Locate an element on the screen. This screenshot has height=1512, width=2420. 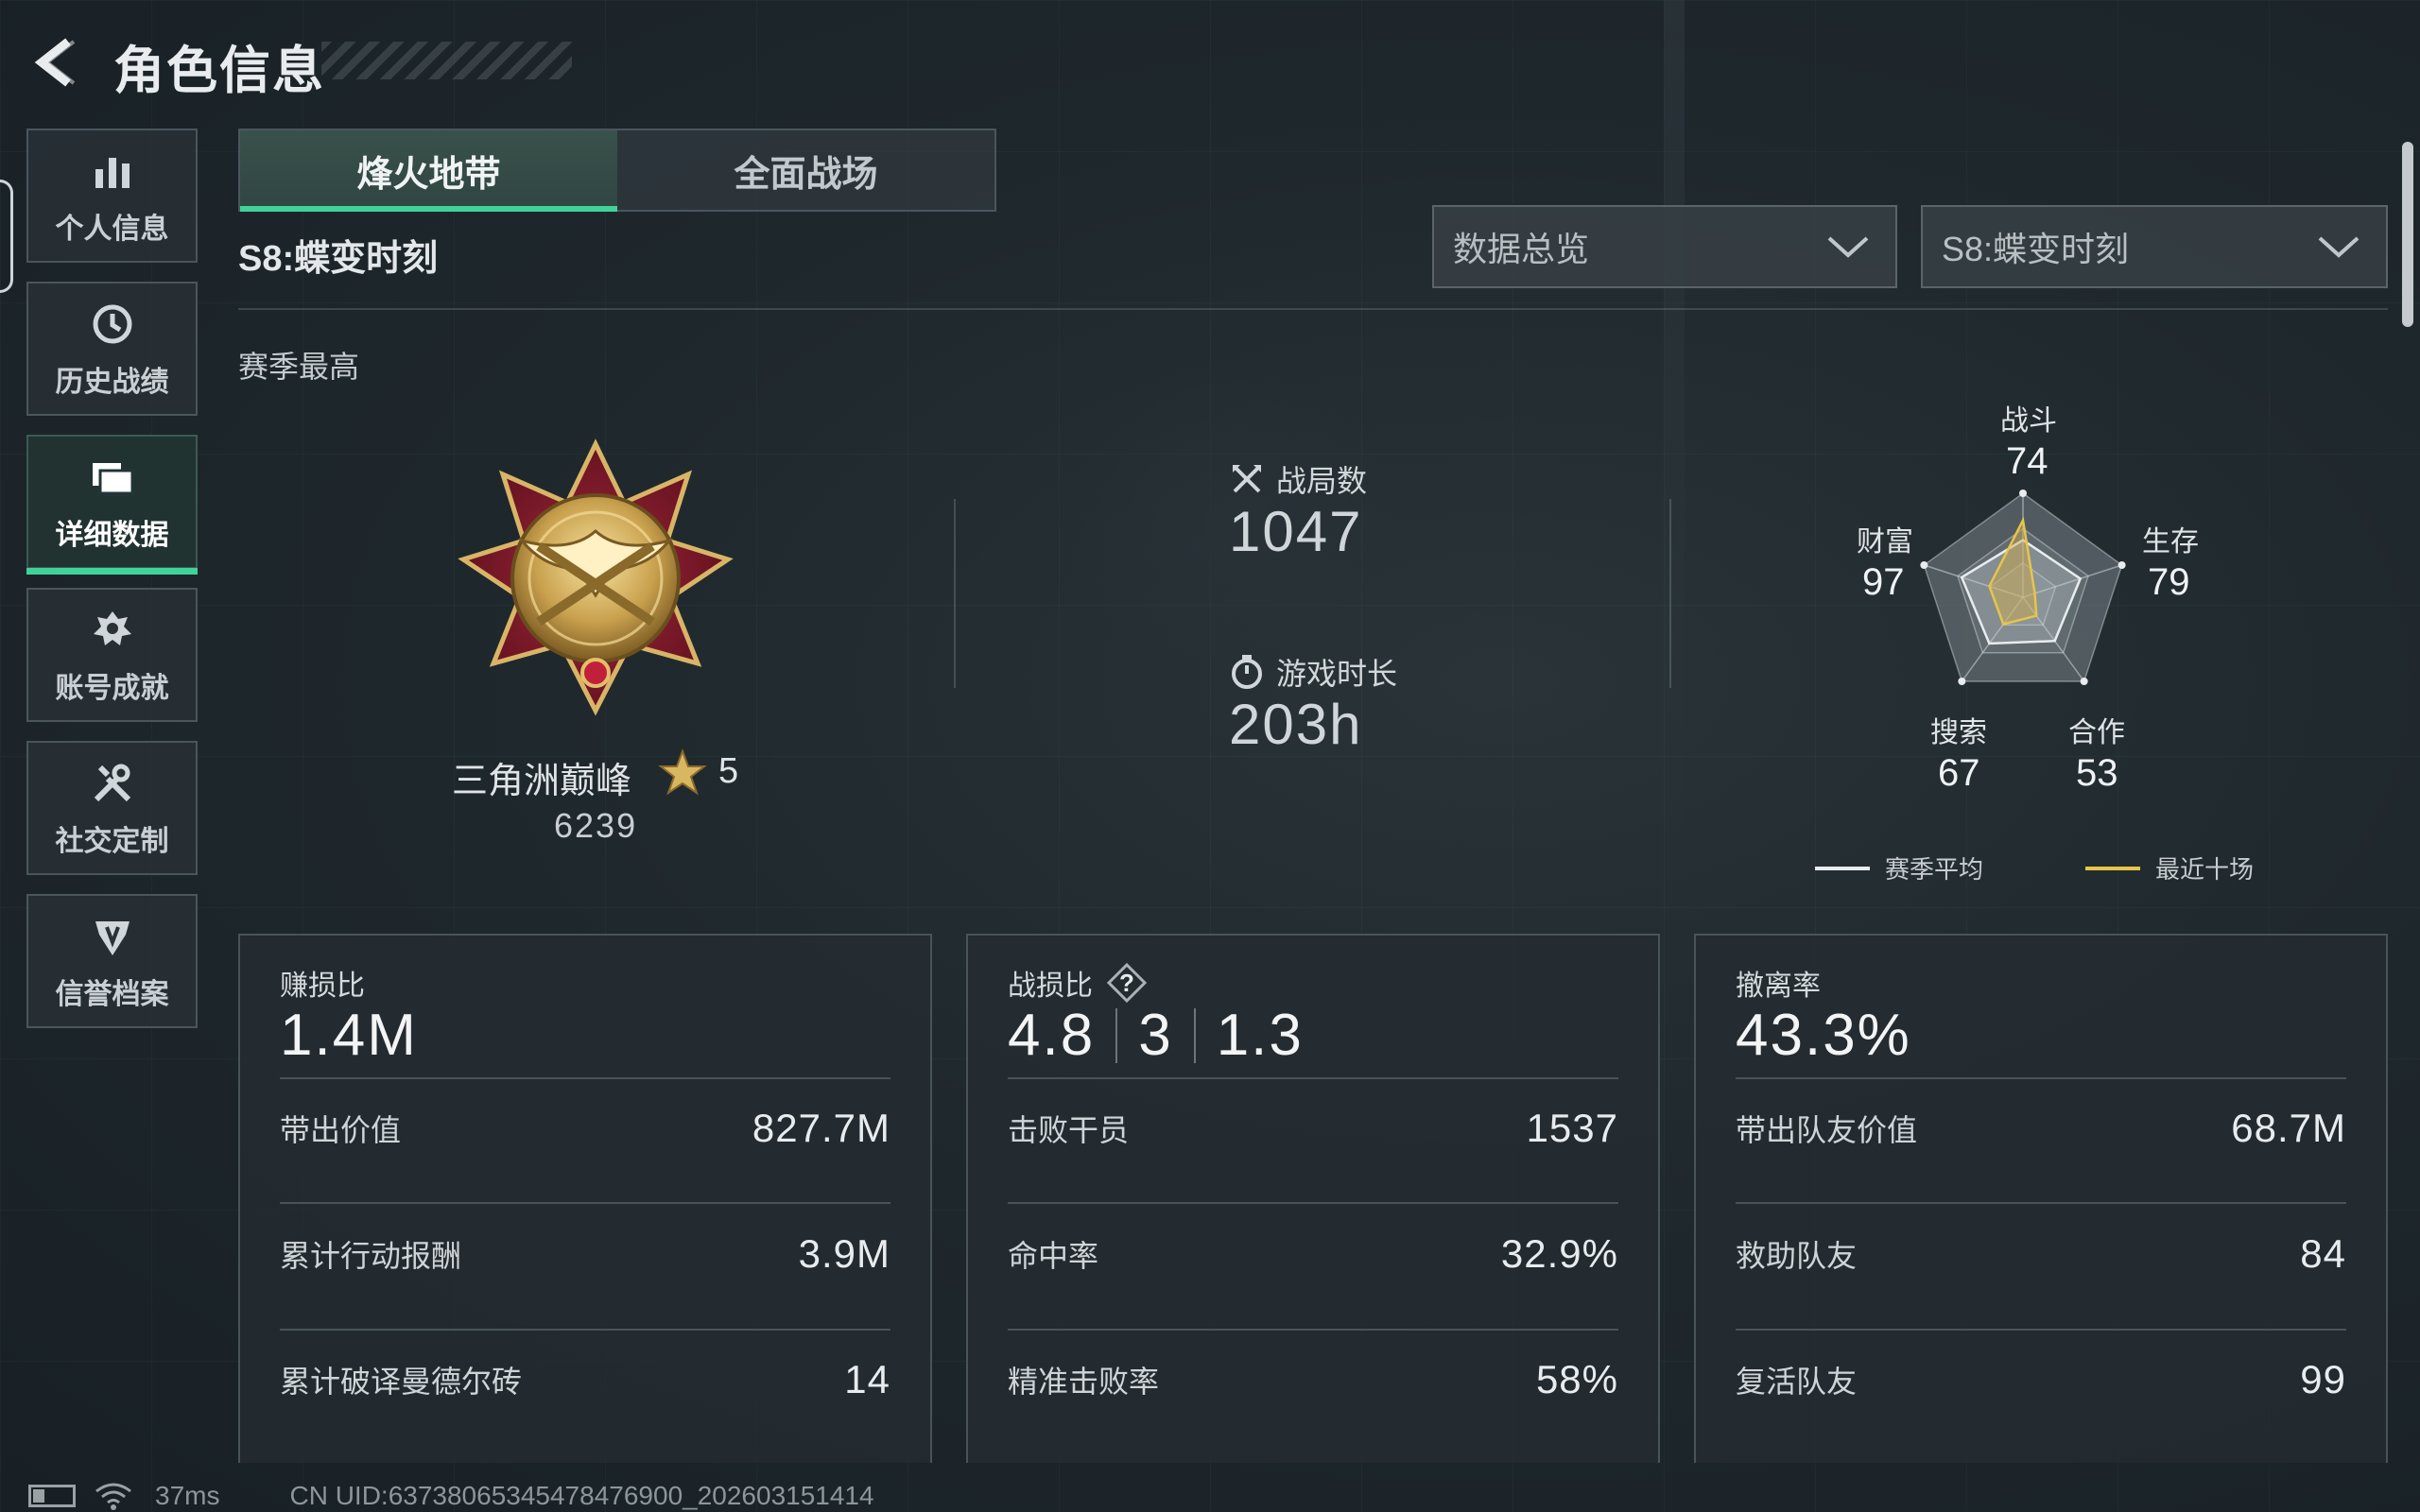
legend-swatch is located at coordinates (2112, 868).